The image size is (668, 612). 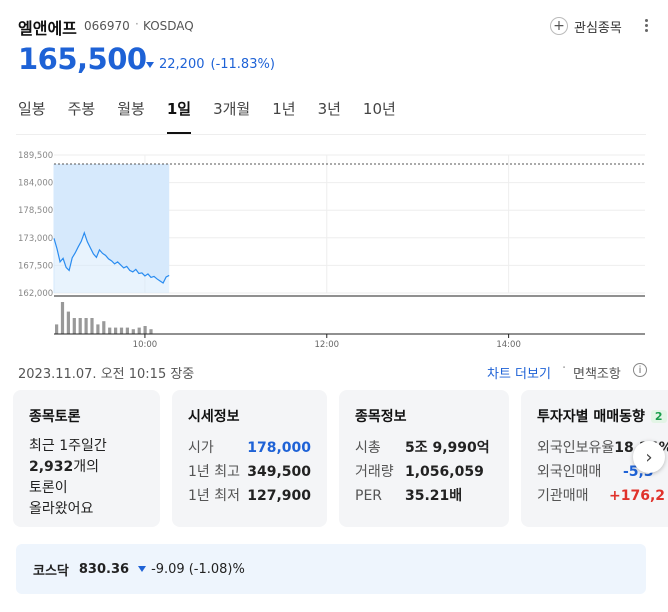 I want to click on year-high: 349,500, so click(x=279, y=472).